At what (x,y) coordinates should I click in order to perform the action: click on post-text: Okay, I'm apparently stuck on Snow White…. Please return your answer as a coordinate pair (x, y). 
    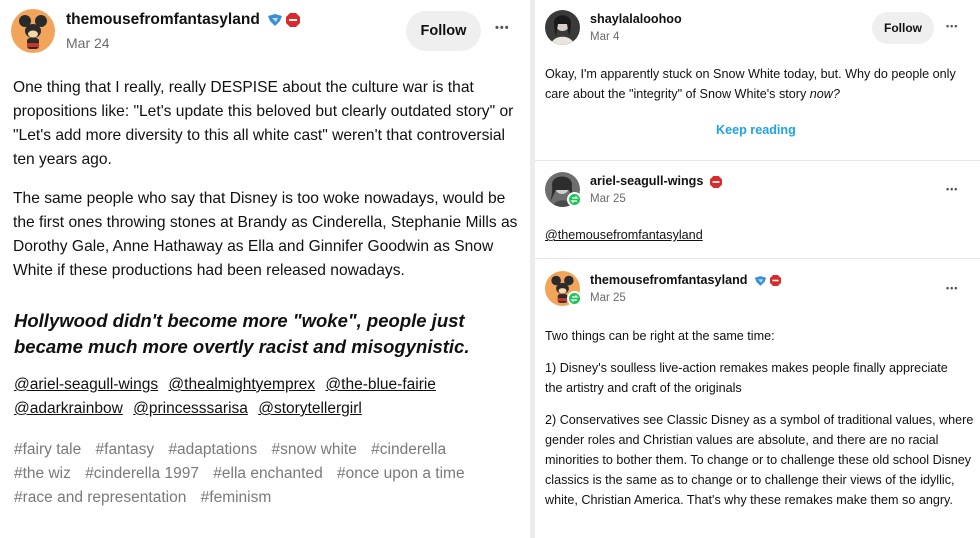
    Looking at the image, I should click on (750, 84).